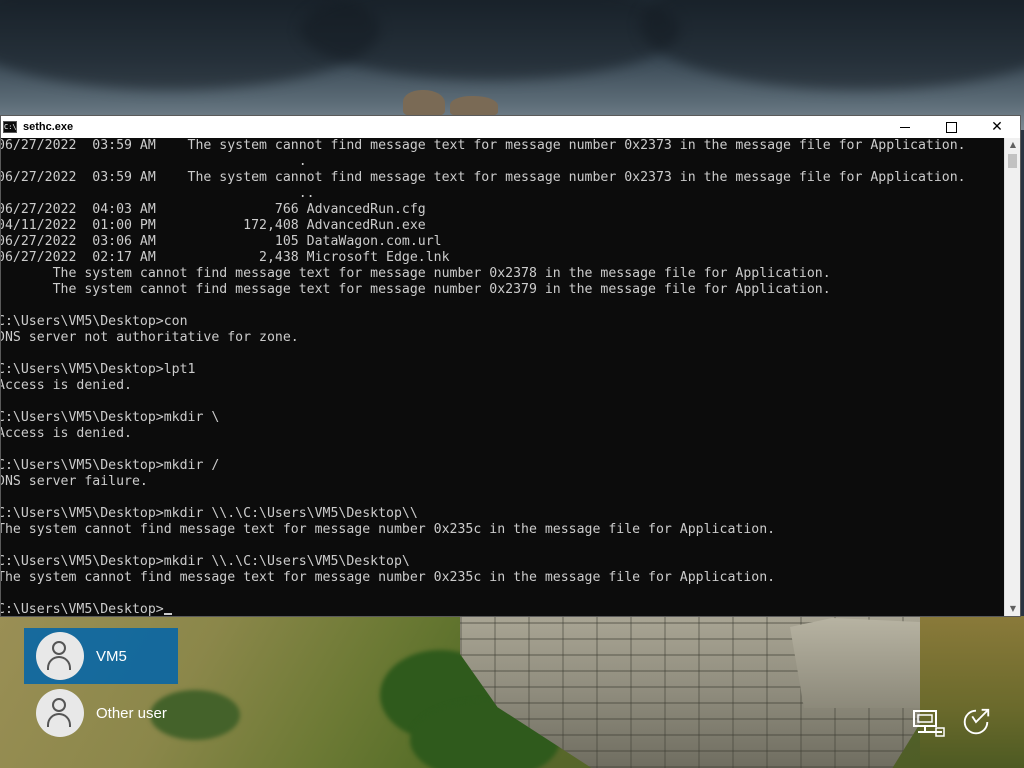  I want to click on window-title: sethc.exe, so click(48, 127).